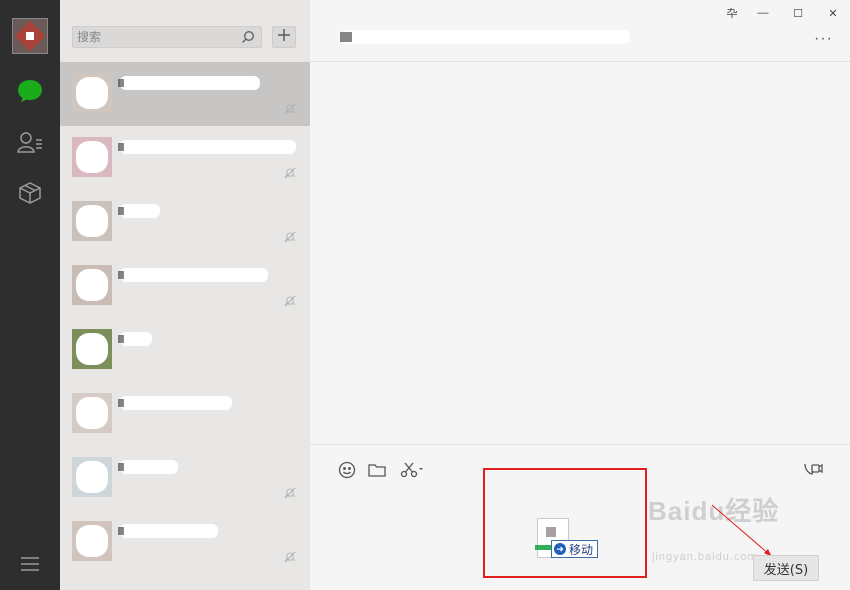 The width and height of the screenshot is (850, 590). What do you see at coordinates (798, 13) in the screenshot?
I see `maximize-button: ☐` at bounding box center [798, 13].